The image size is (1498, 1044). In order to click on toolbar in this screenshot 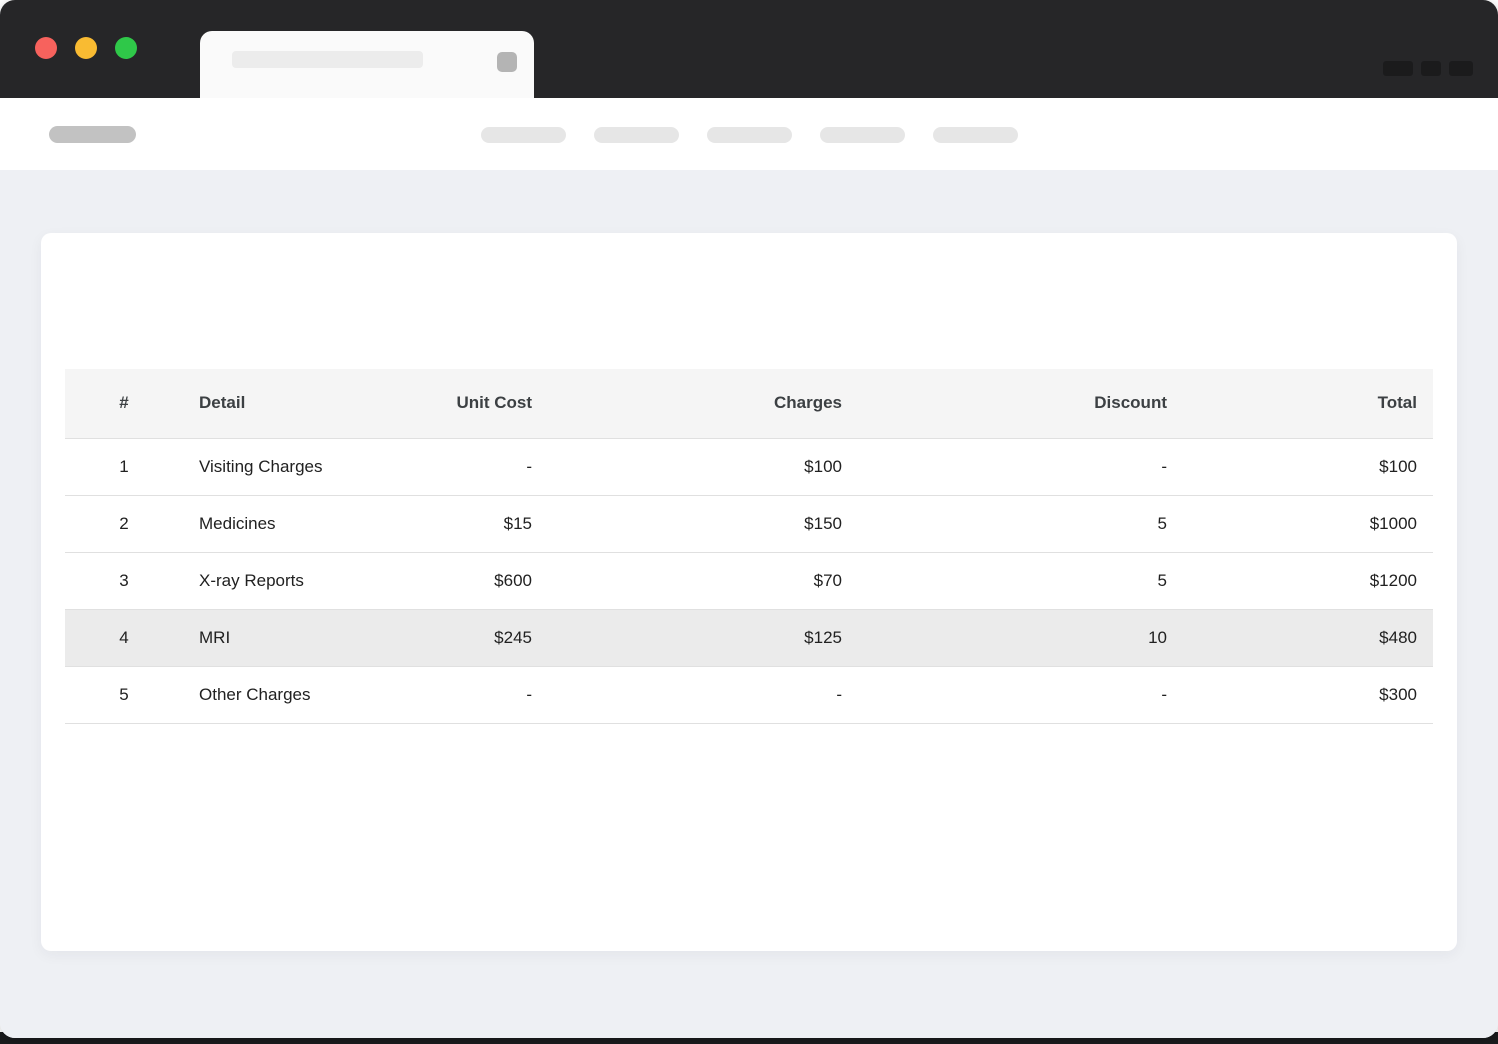, I will do `click(749, 134)`.